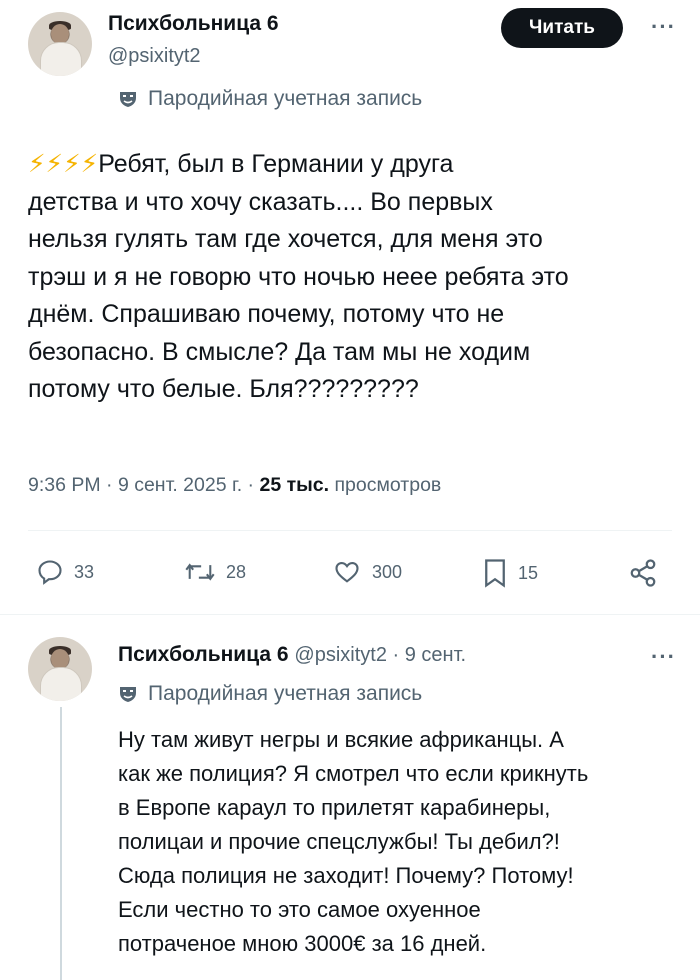  What do you see at coordinates (143, 485) in the screenshot?
I see `timestamp: 9:36 PM · 9 сент. 2025 г. ·` at bounding box center [143, 485].